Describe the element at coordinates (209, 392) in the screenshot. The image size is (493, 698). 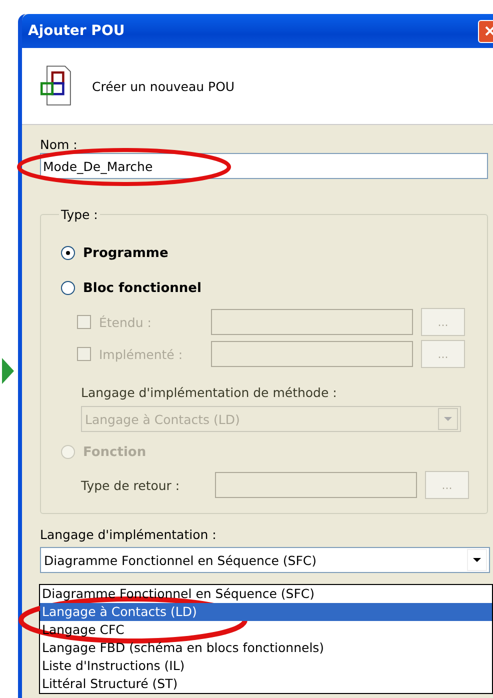
I see `method-language-label: Langage d'implémentation de méthode :` at that location.